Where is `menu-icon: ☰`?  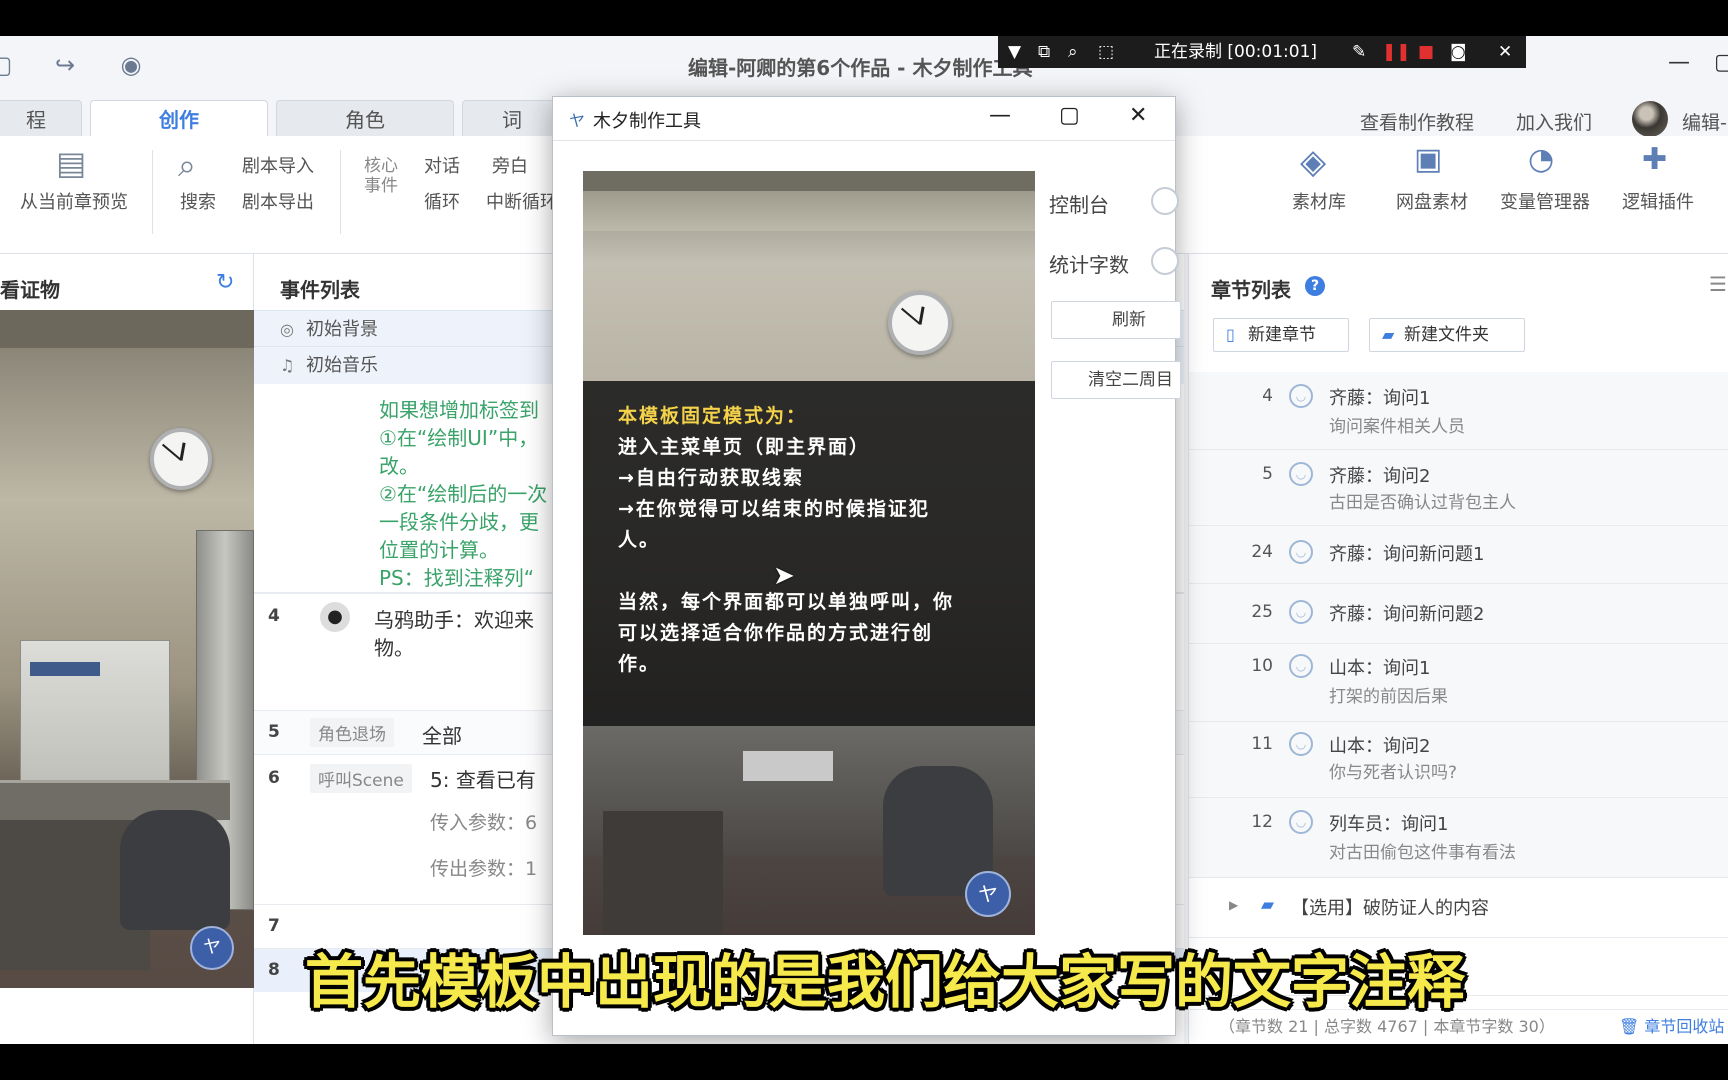 menu-icon: ☰ is located at coordinates (1718, 284).